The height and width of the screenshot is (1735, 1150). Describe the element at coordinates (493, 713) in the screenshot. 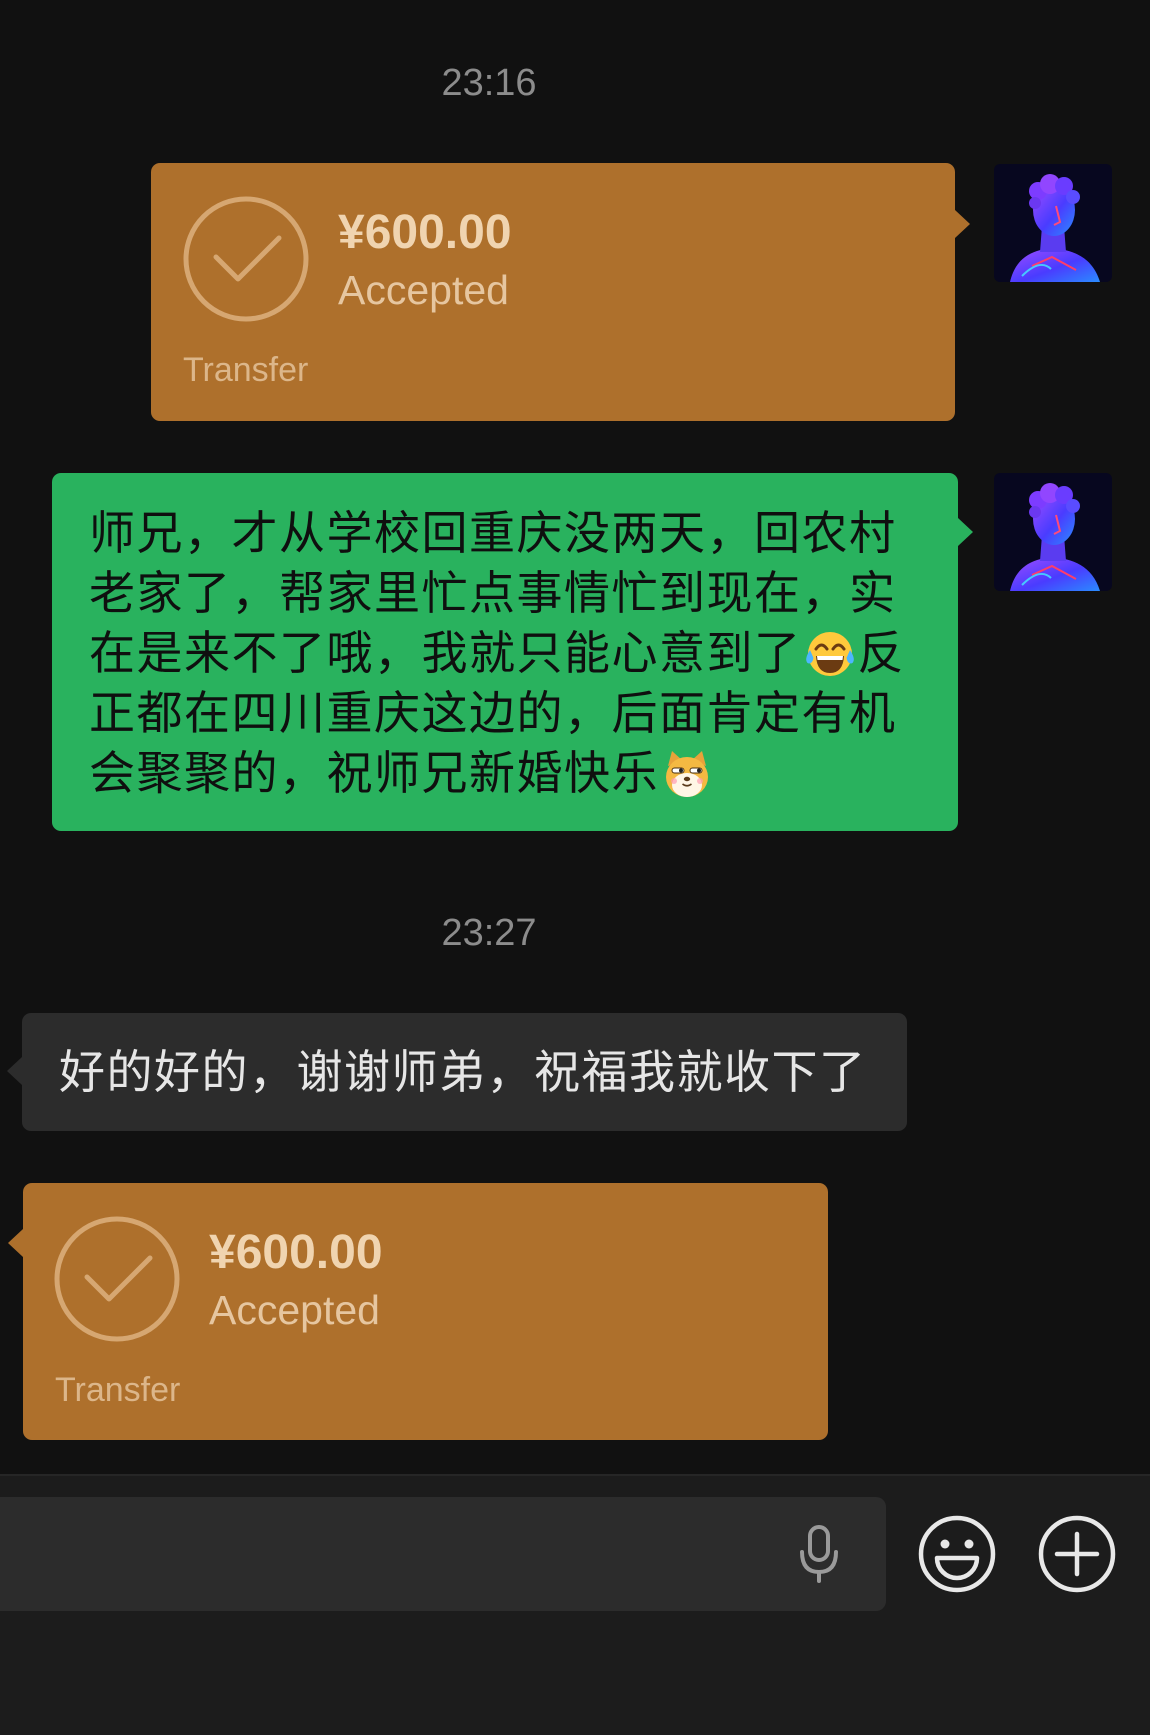

I see `message-line: 正都在四川重庆这边的，后面肯定有机` at that location.